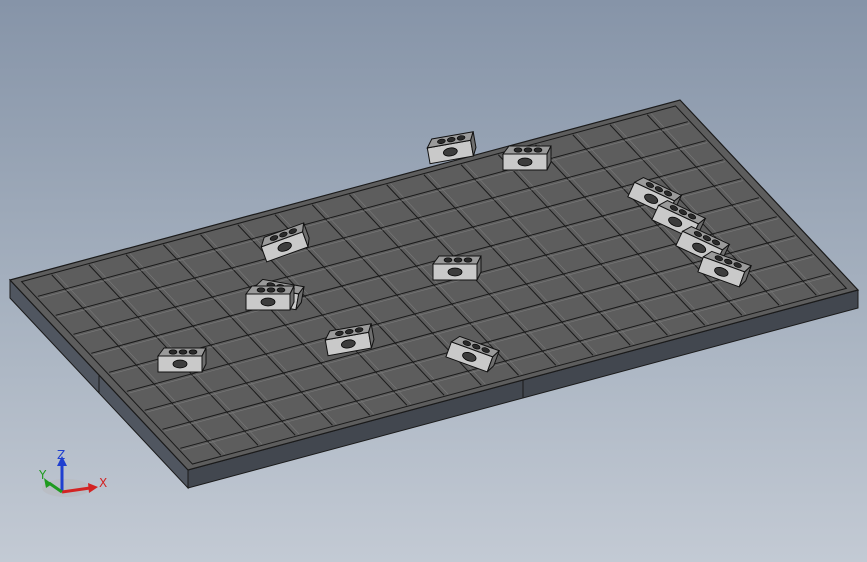  What do you see at coordinates (93, 488) in the screenshot?
I see `x-axis-head` at bounding box center [93, 488].